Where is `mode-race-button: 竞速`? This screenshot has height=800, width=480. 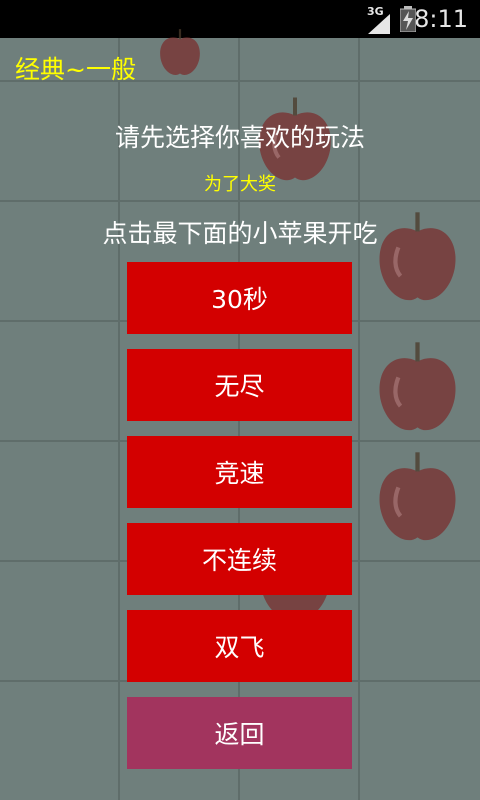
mode-race-button: 竞速 is located at coordinates (239, 472).